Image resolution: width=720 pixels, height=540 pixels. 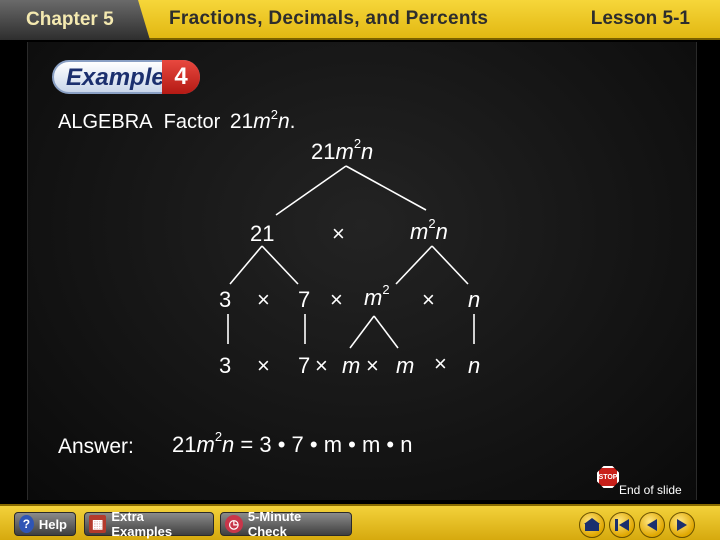 I want to click on tree-node-7: 7, so click(x=304, y=299).